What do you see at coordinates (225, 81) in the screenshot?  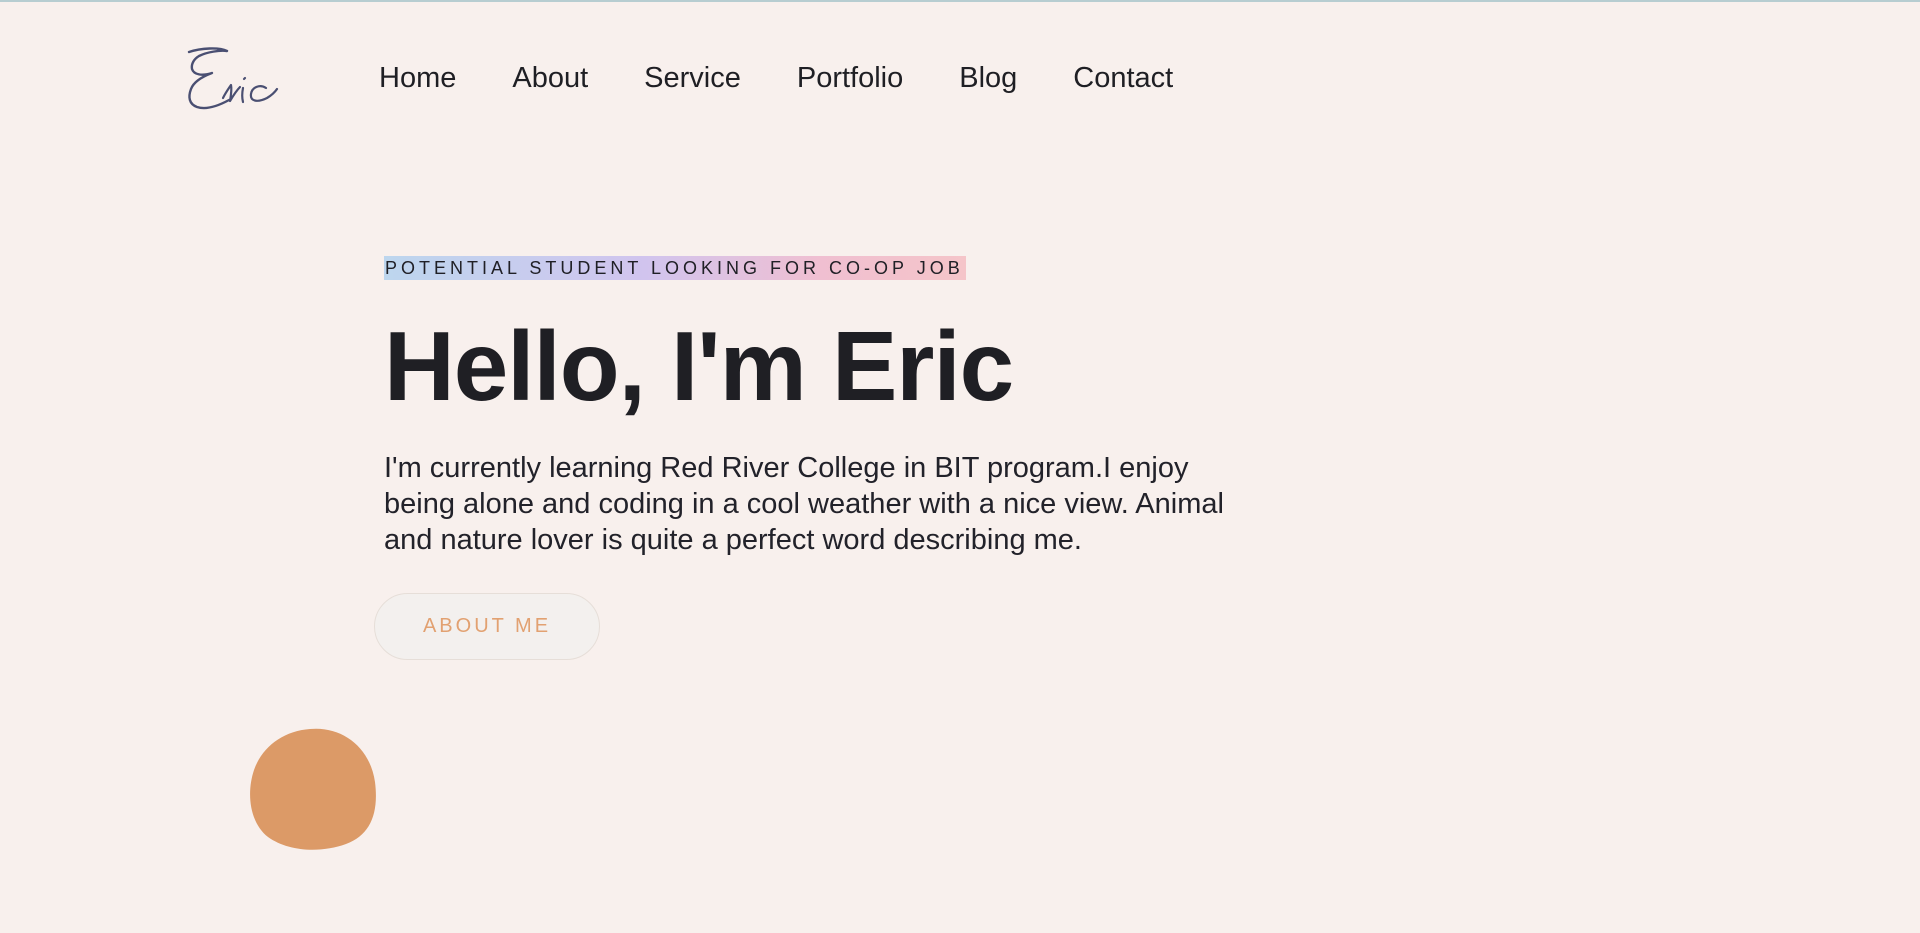 I see `site-logo` at bounding box center [225, 81].